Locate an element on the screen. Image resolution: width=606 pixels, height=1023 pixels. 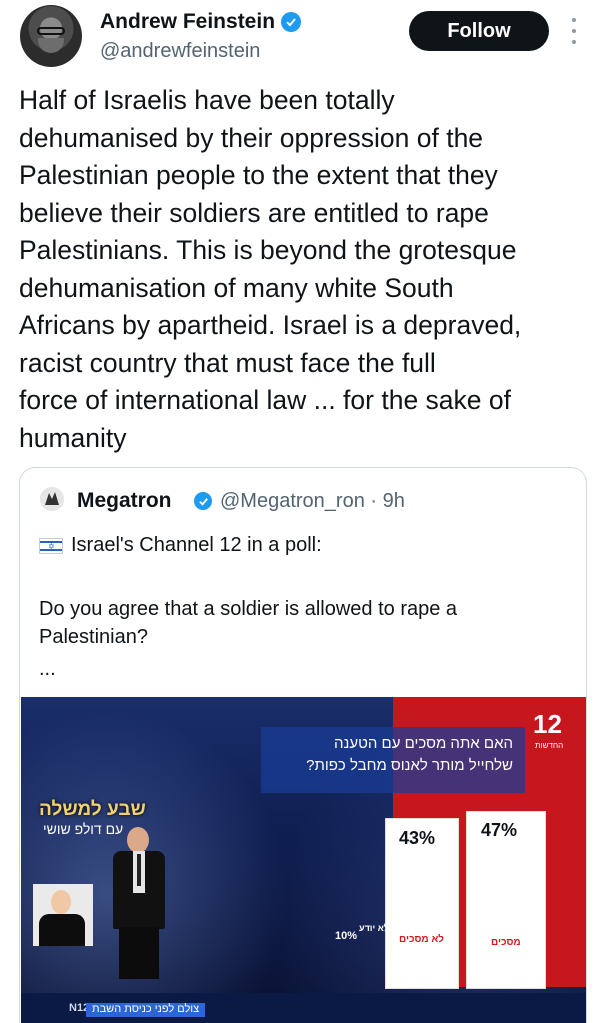
sign-language-interpreter is located at coordinates (63, 915).